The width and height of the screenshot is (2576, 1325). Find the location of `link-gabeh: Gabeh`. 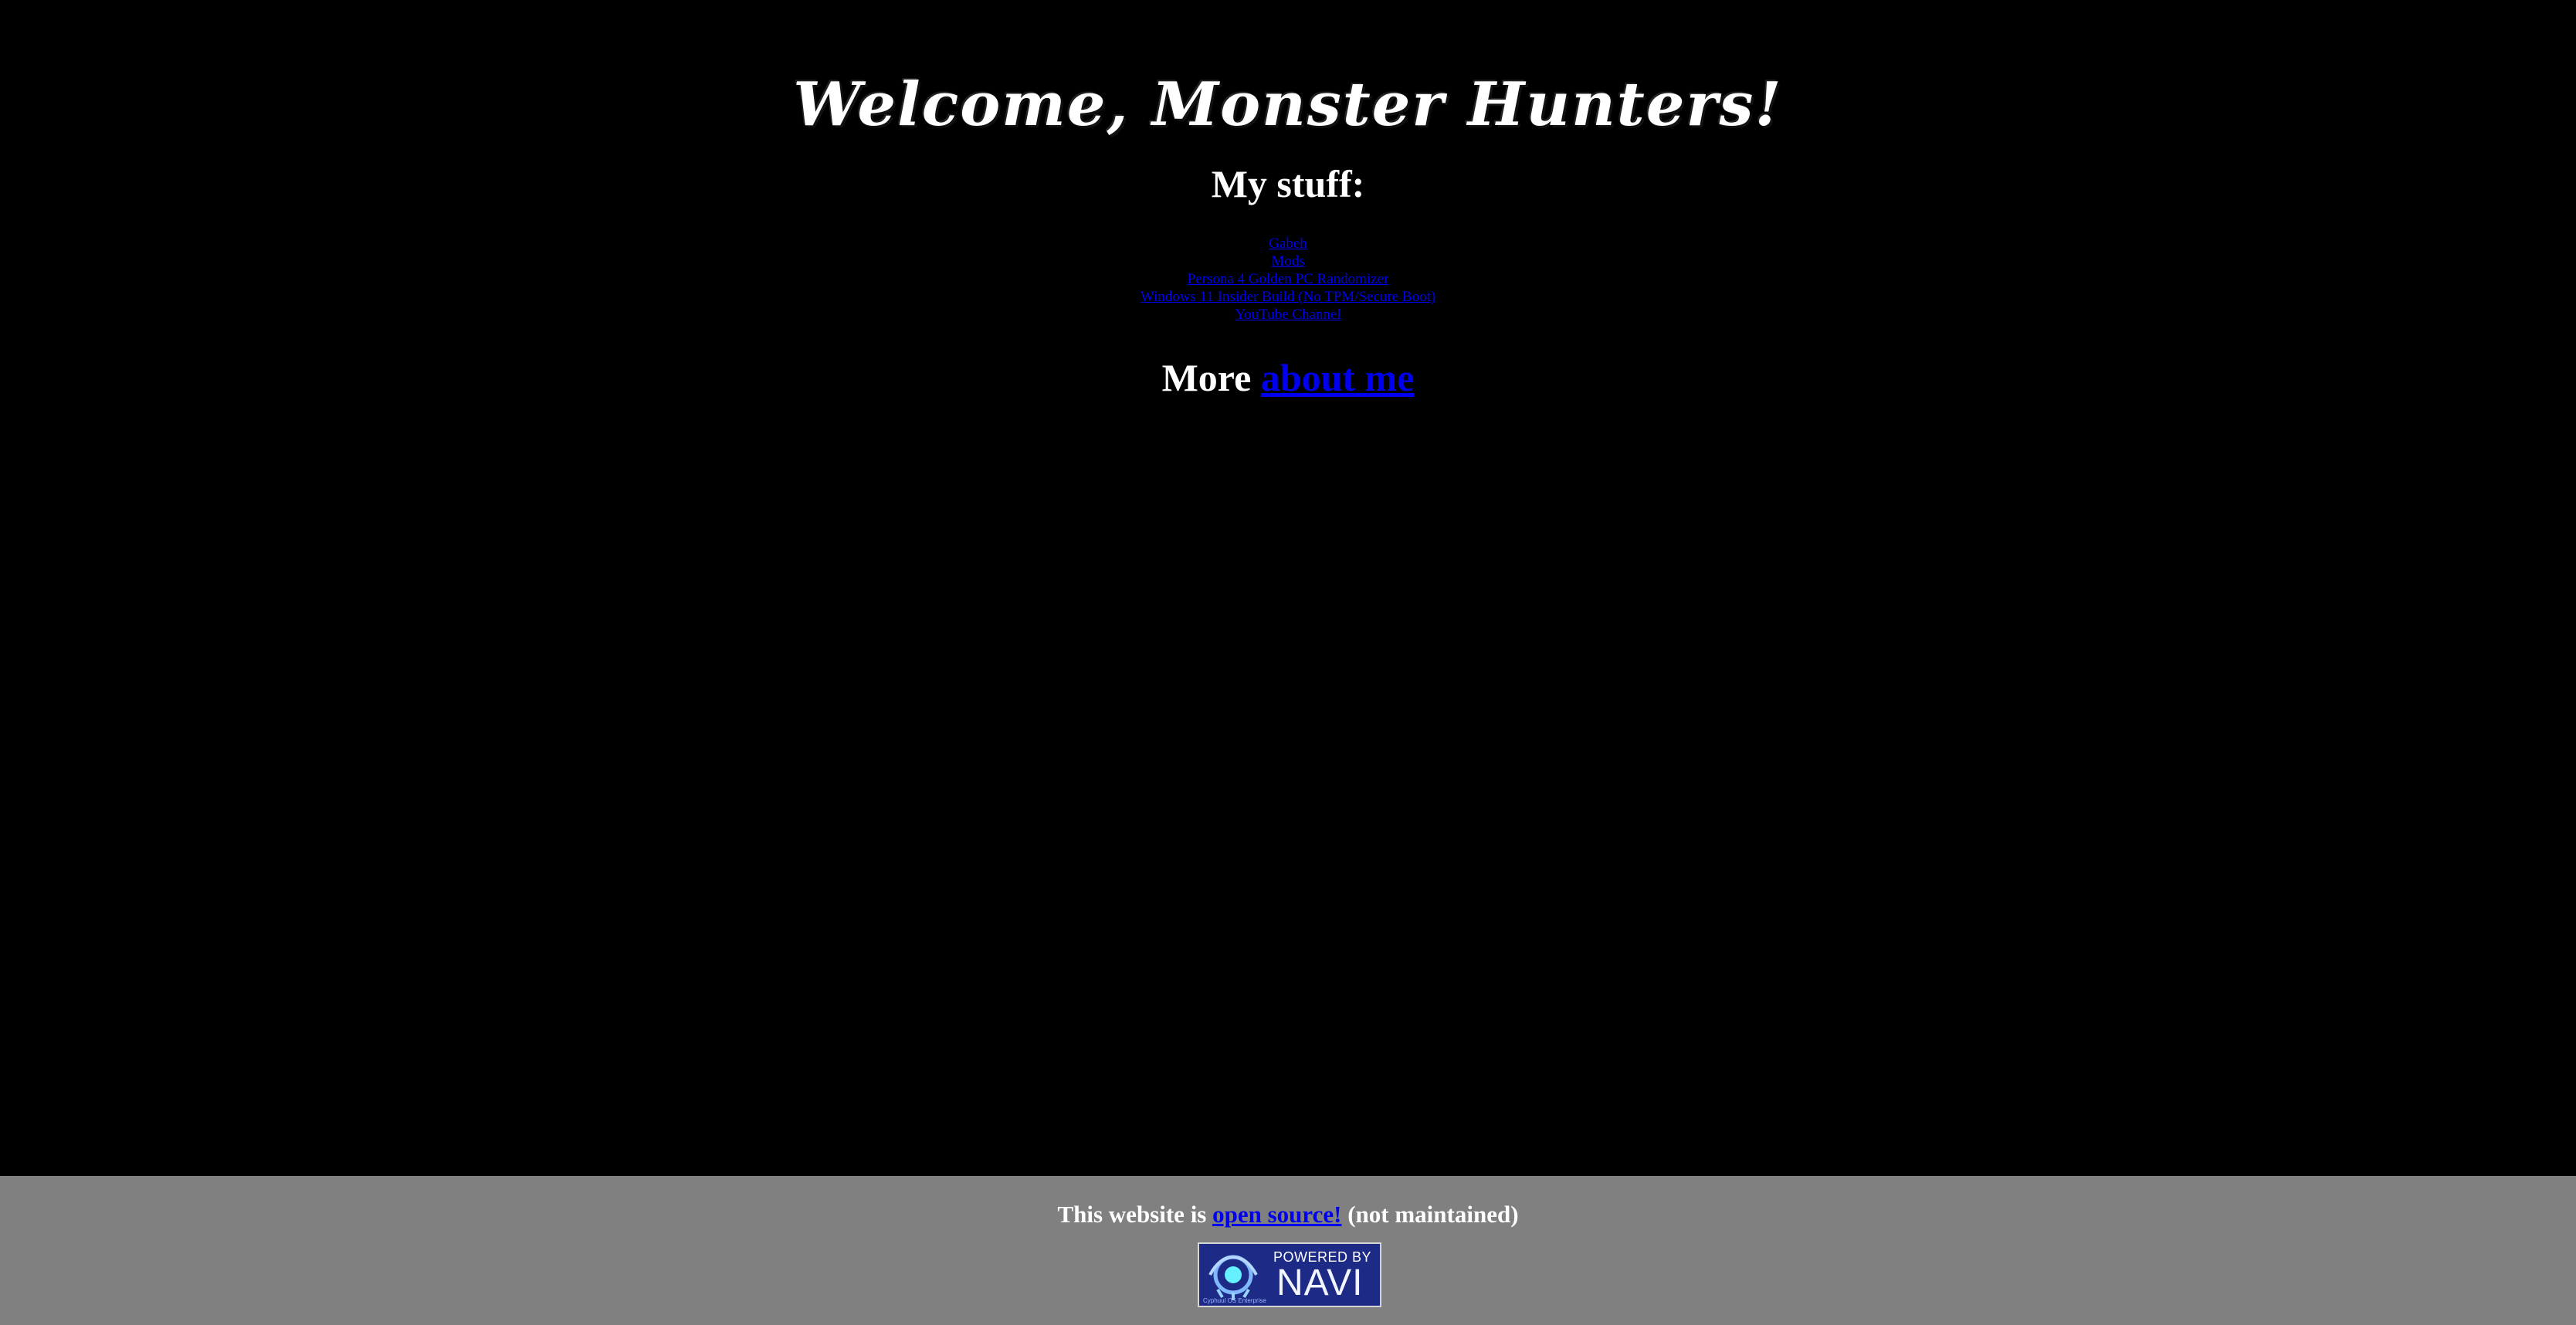

link-gabeh: Gabeh is located at coordinates (1288, 244).